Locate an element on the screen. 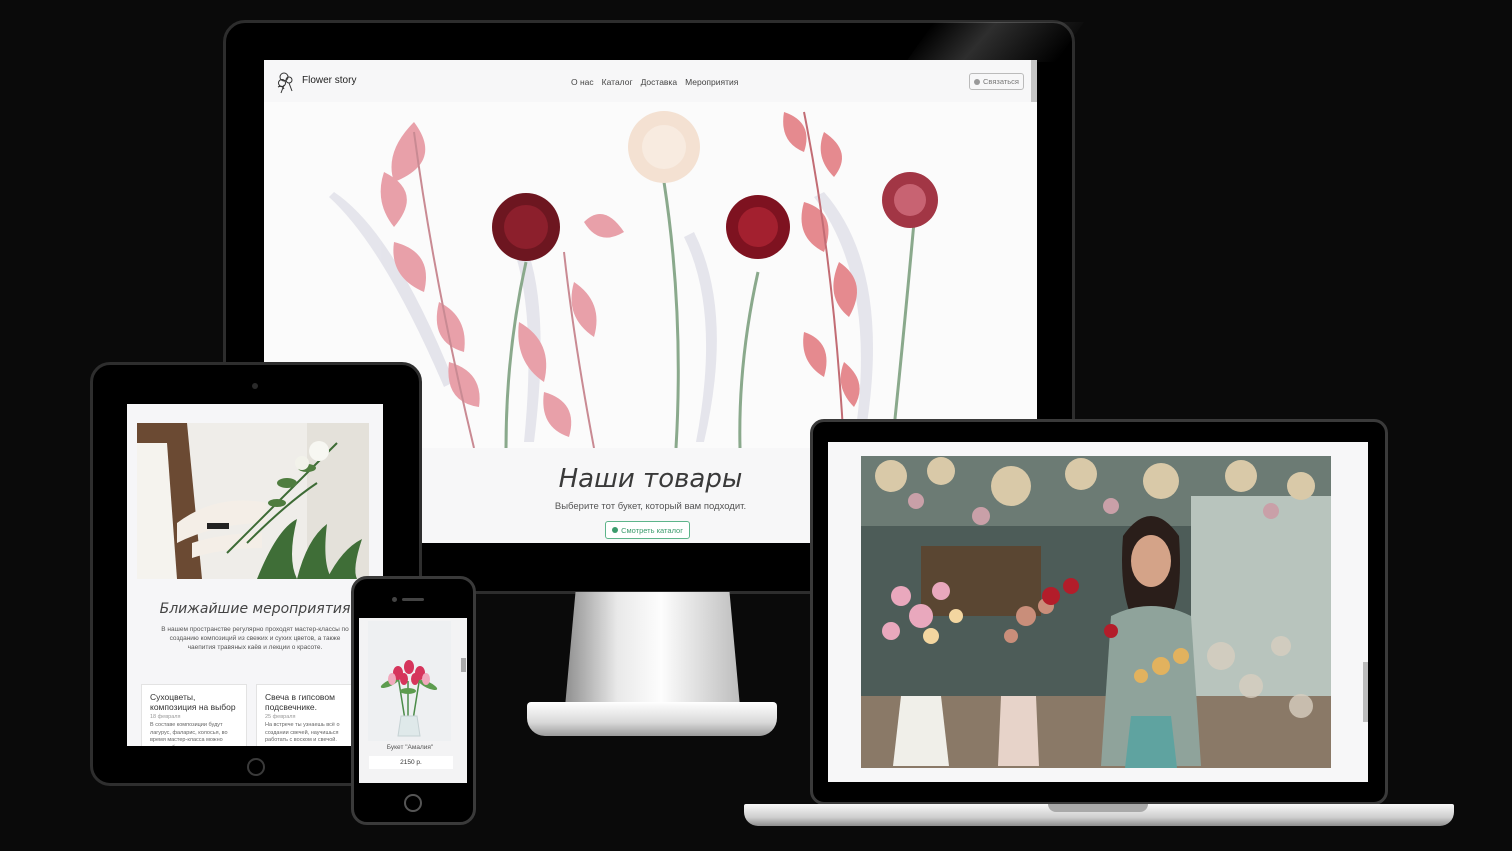 The image size is (1512, 851). phone-speaker is located at coordinates (413, 599).